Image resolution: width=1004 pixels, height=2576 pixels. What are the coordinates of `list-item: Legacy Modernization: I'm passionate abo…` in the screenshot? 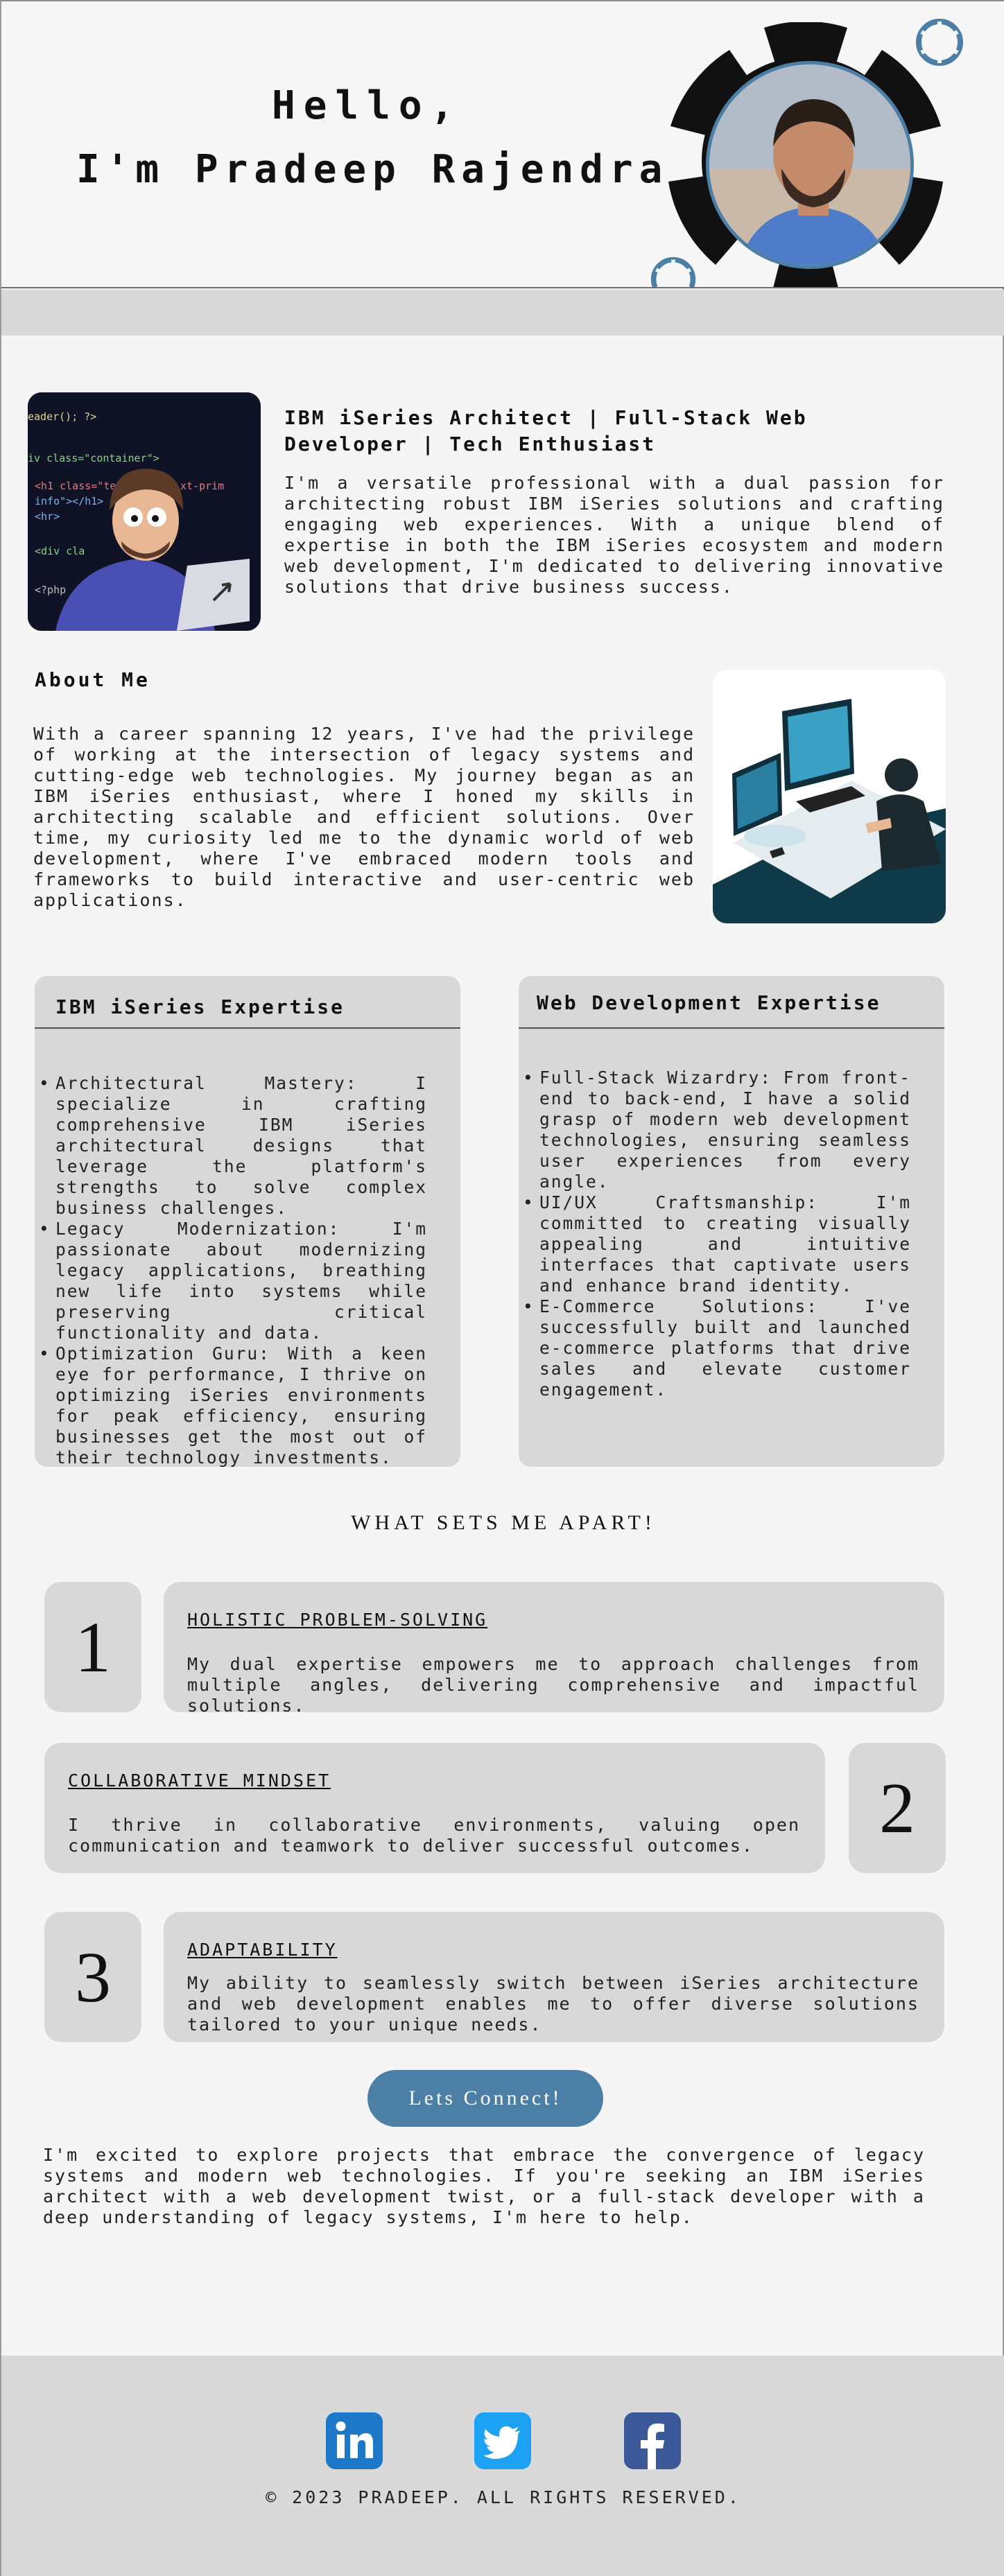 It's located at (247, 1281).